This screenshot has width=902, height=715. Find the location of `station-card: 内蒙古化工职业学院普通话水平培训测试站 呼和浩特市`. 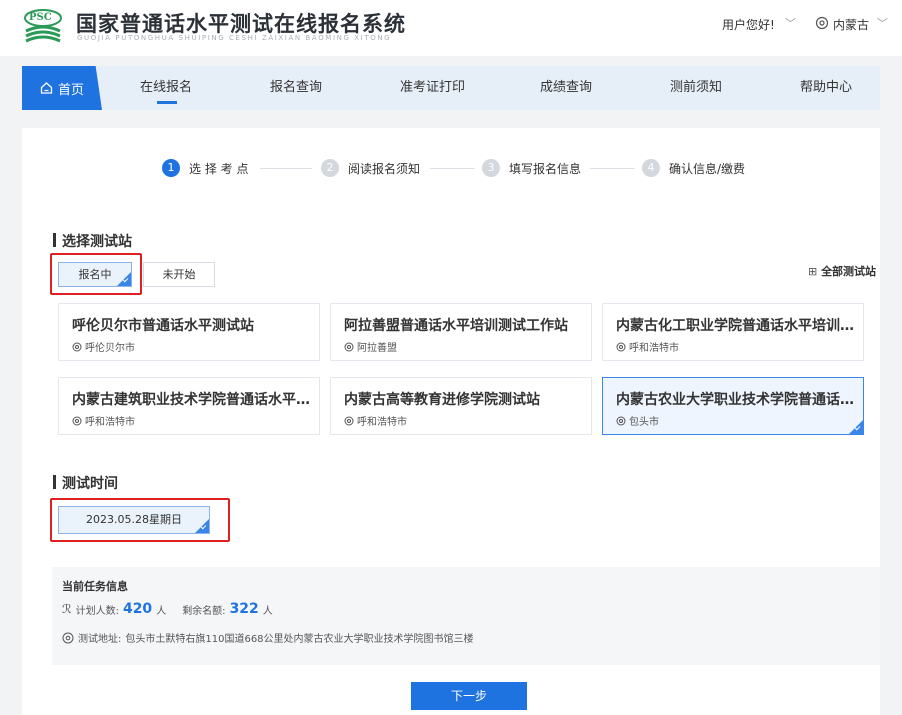

station-card: 内蒙古化工职业学院普通话水平培训测试站 呼和浩特市 is located at coordinates (733, 332).